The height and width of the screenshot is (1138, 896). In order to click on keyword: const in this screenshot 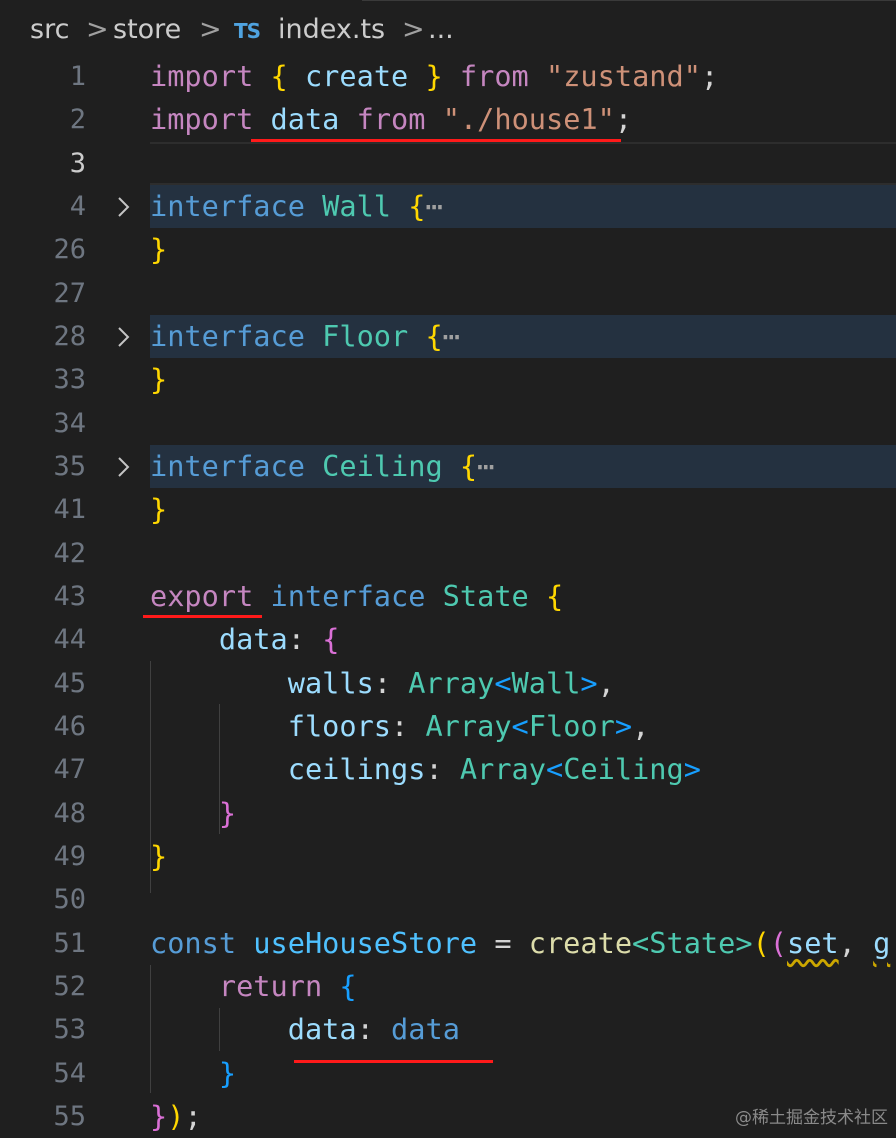, I will do `click(193, 942)`.